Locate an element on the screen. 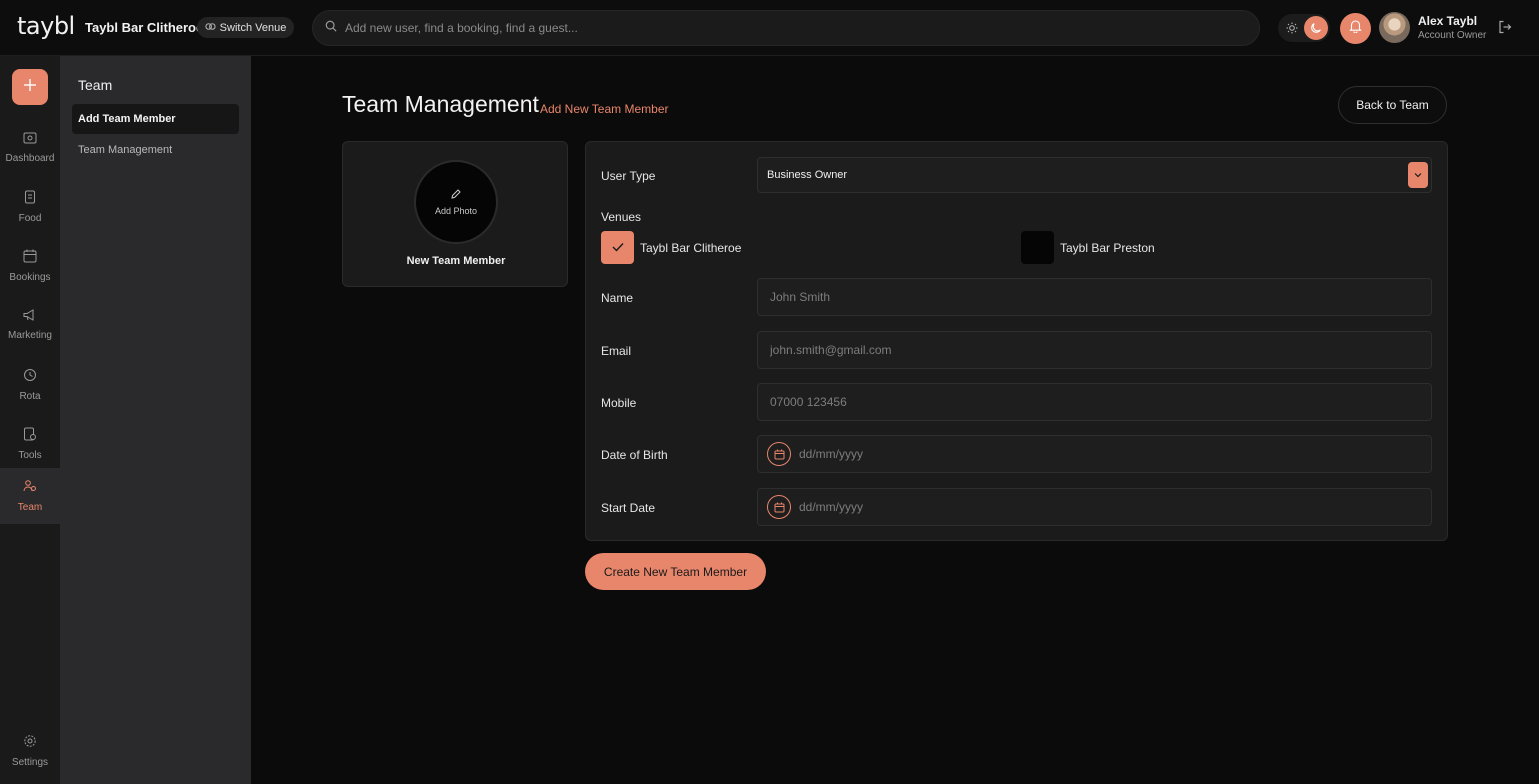 This screenshot has width=1539, height=784. nav-tools-label: Tools is located at coordinates (30, 455).